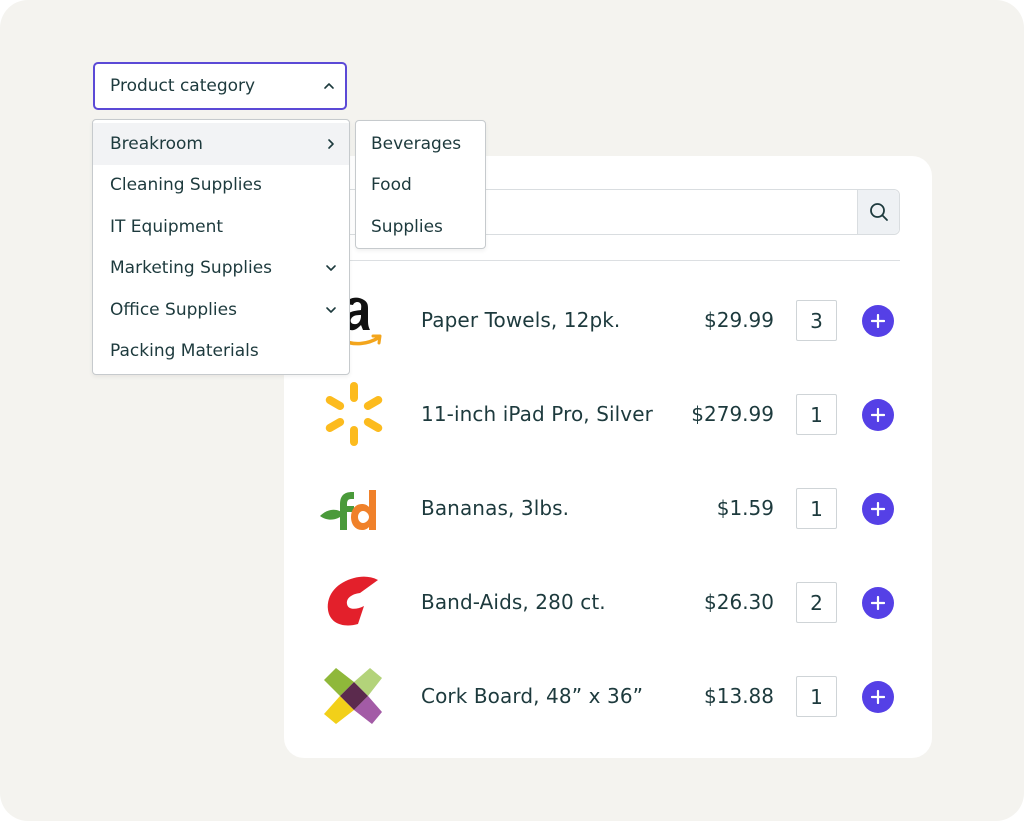 This screenshot has width=1024, height=821. I want to click on menu-item-label: Packing Materials, so click(184, 351).